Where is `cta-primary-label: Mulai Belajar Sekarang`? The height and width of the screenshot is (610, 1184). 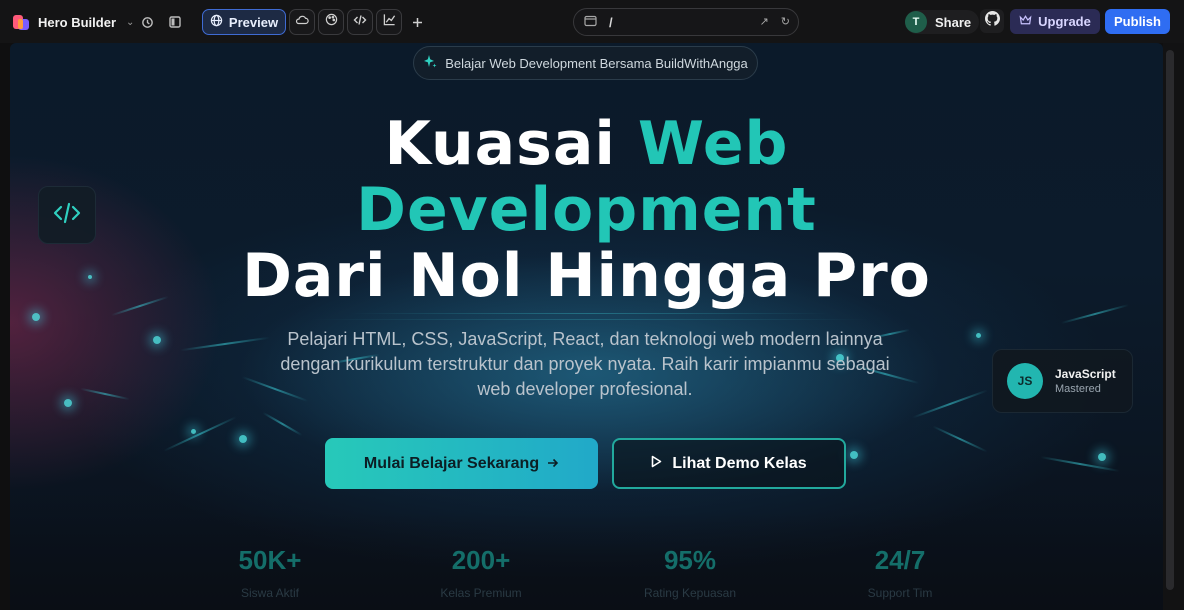
cta-primary-label: Mulai Belajar Sekarang is located at coordinates (451, 463).